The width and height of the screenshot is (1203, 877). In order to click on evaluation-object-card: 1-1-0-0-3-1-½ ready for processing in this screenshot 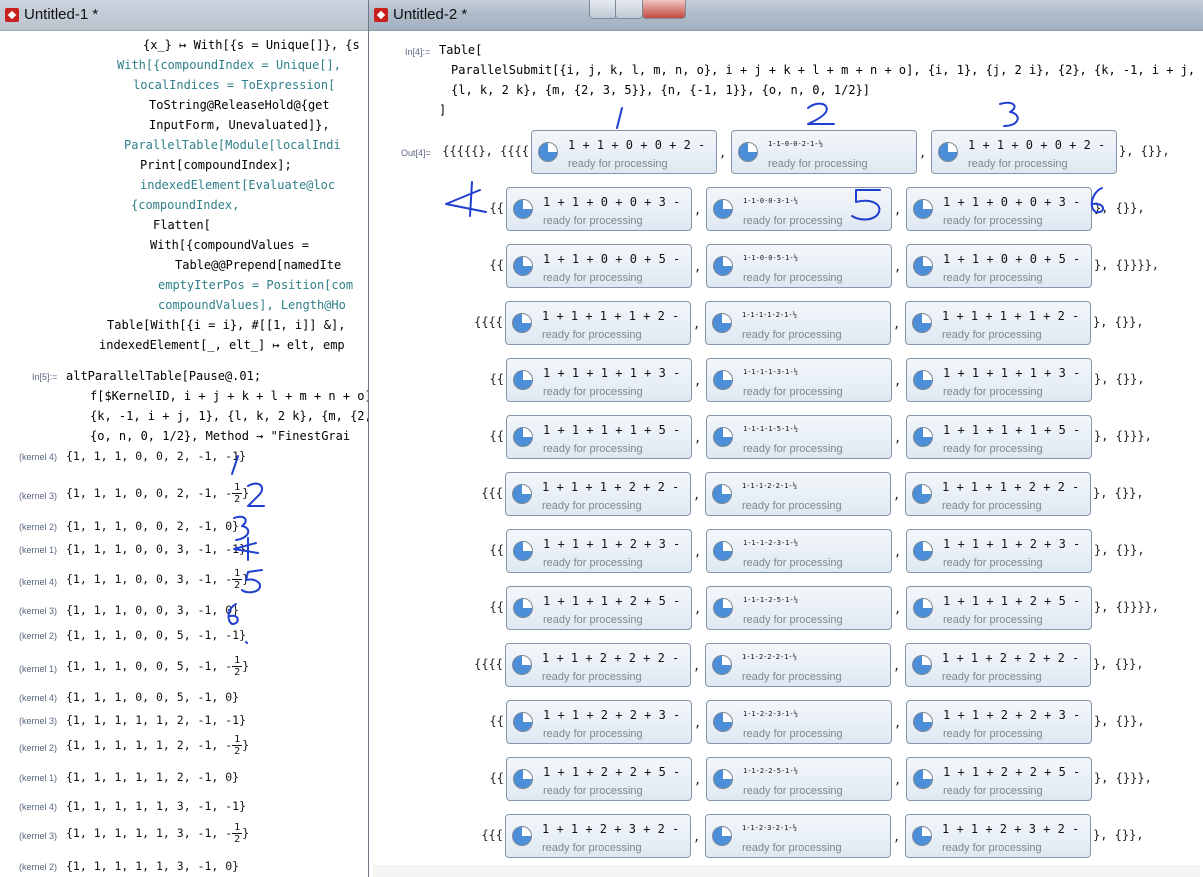, I will do `click(799, 209)`.